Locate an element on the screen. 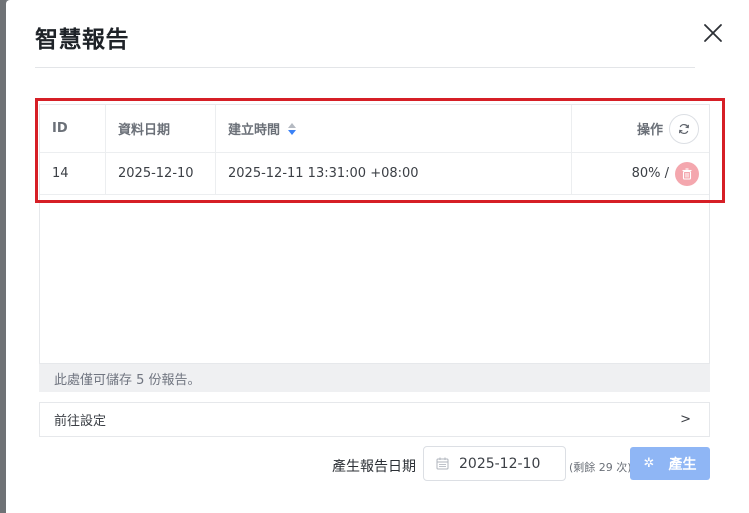 This screenshot has width=749, height=513. spinner-icon: ✲ is located at coordinates (649, 463).